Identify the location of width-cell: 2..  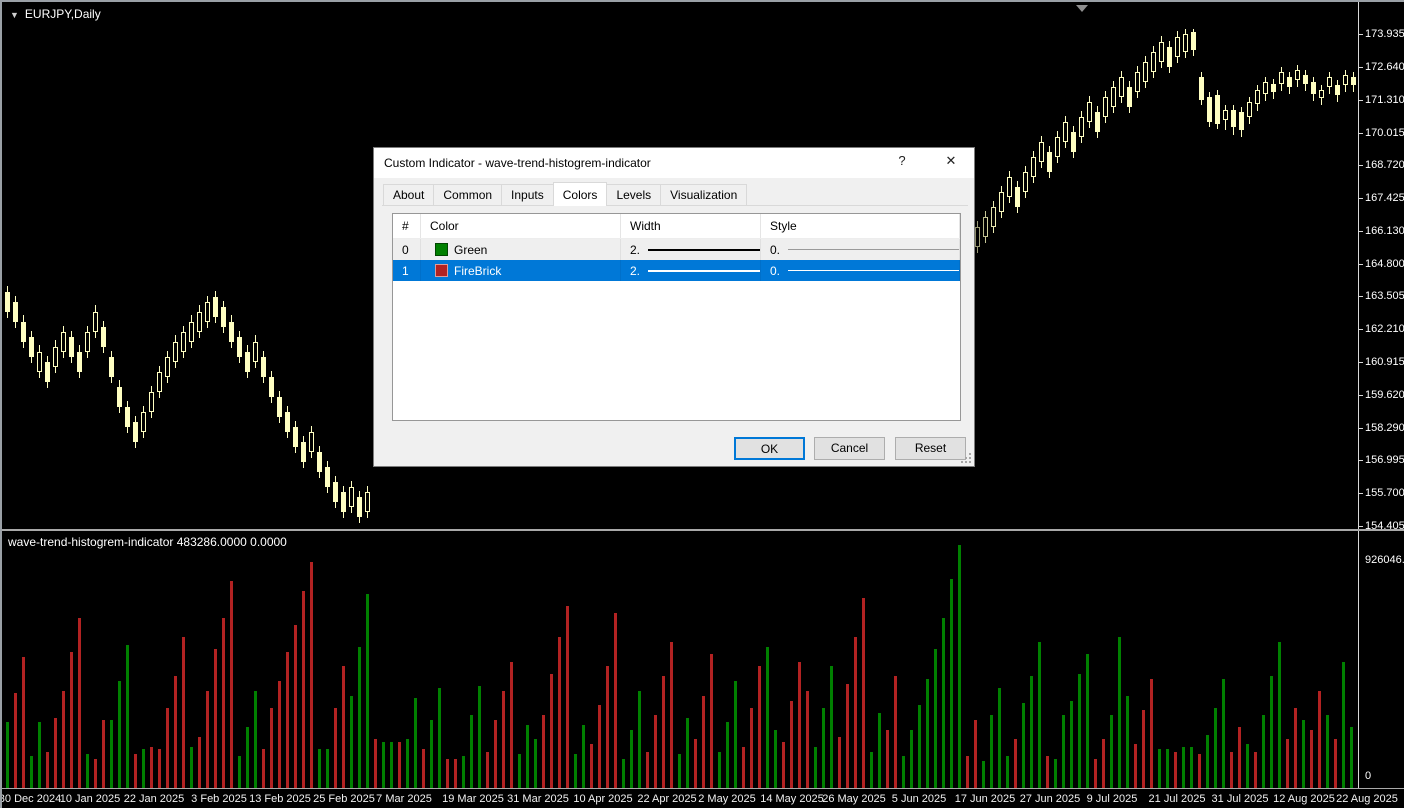
(691, 270).